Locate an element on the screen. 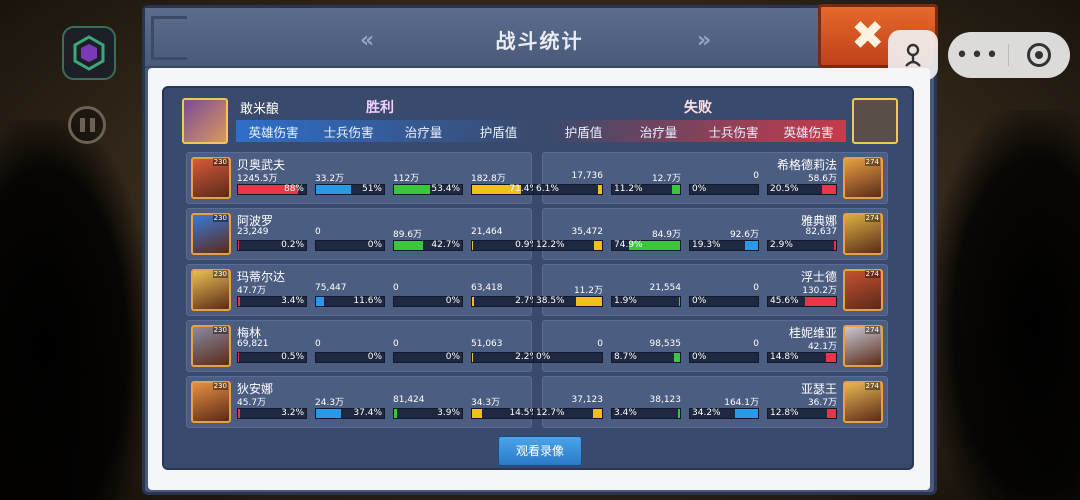 This screenshot has width=1080, height=500. stat-cell: 98,535 8.7% is located at coordinates (646, 353).